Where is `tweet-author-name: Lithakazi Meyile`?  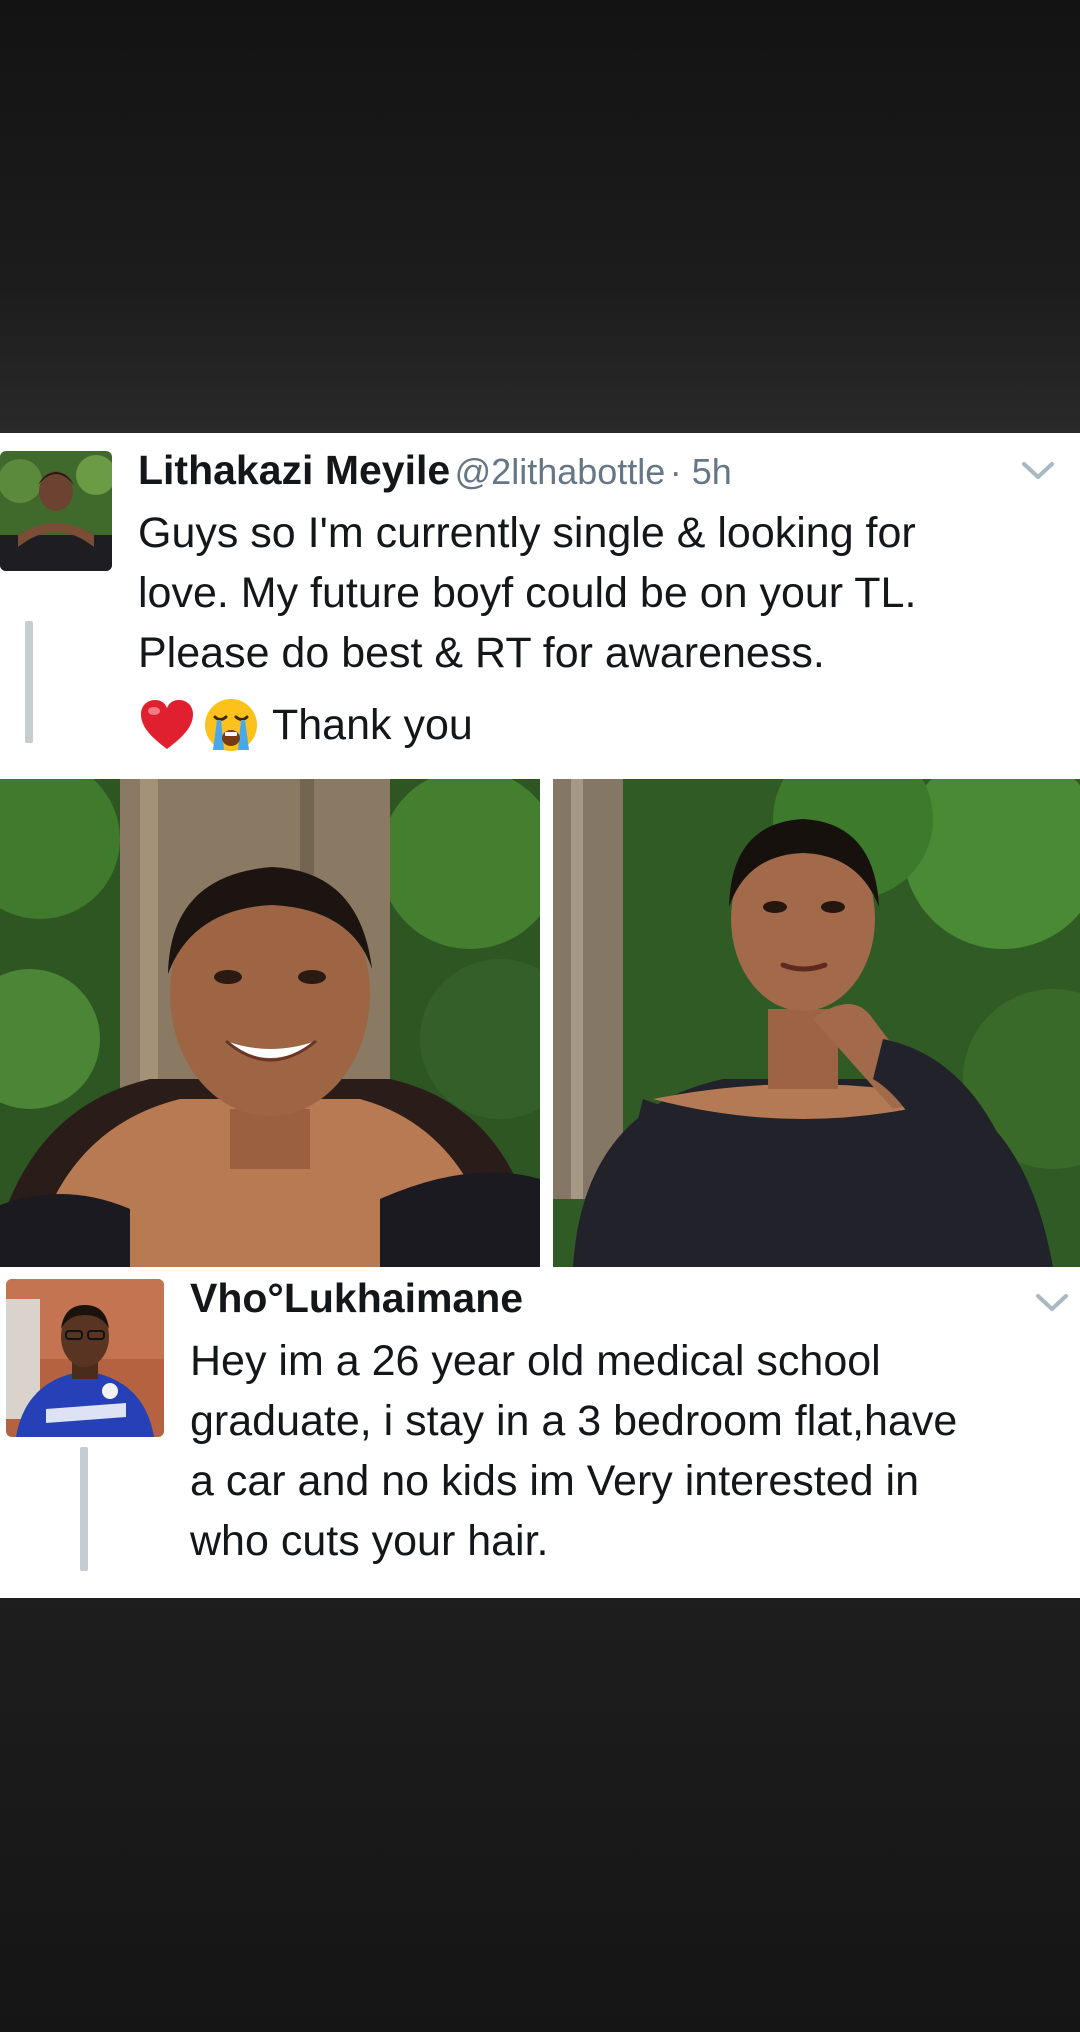
tweet-author-name: Lithakazi Meyile is located at coordinates (294, 470).